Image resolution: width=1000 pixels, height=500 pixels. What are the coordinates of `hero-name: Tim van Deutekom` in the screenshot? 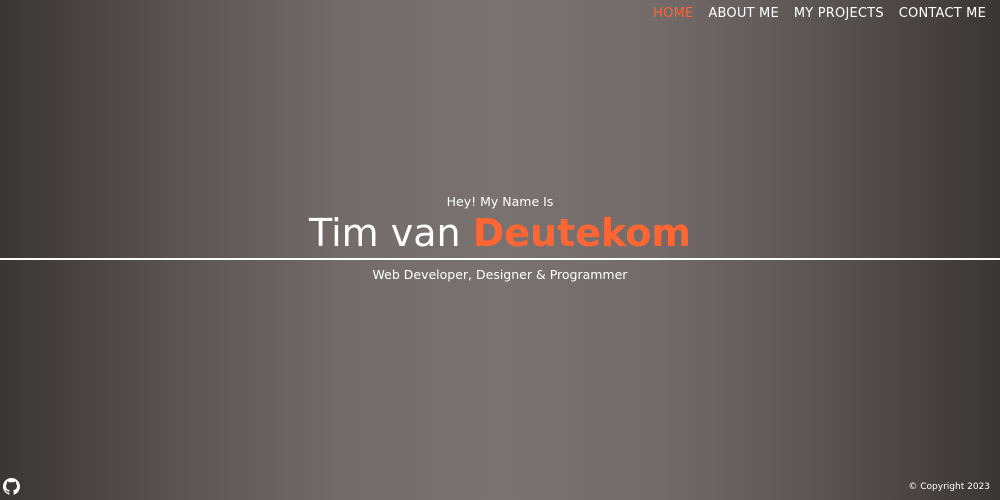 It's located at (500, 233).